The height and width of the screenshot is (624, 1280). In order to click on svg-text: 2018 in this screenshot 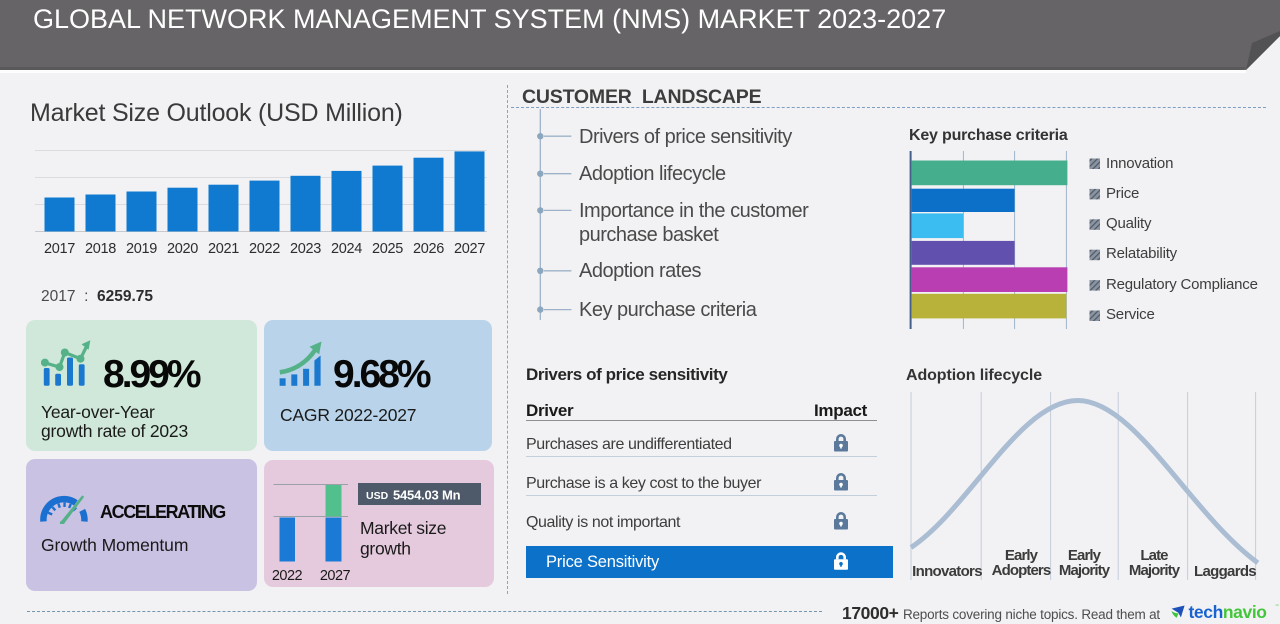, I will do `click(100, 249)`.